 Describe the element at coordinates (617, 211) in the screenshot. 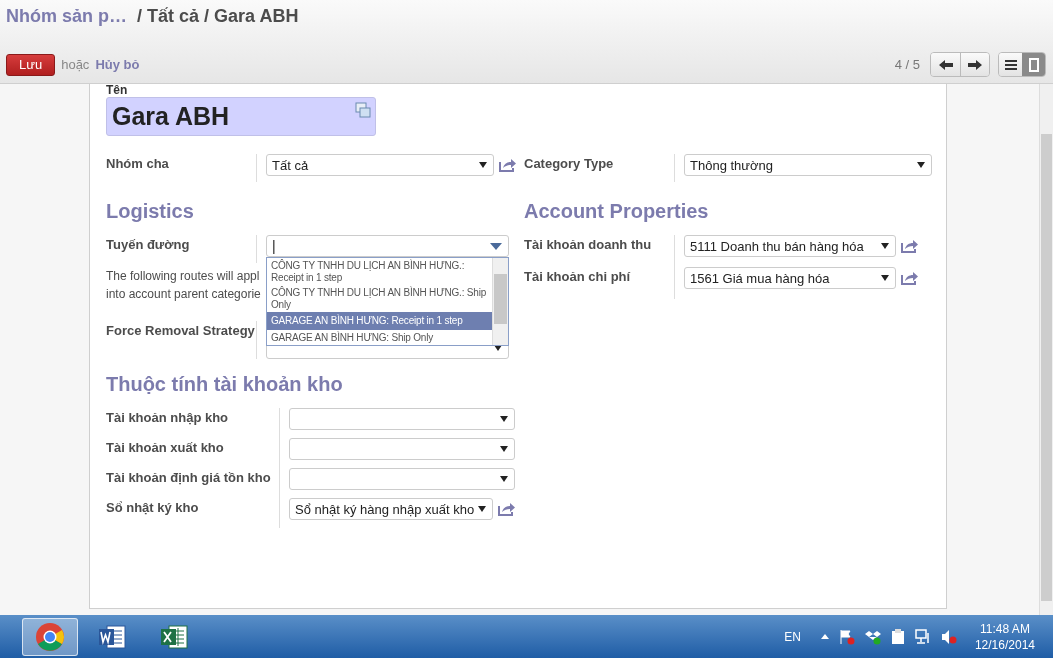

I see `section-heading: Account Properties` at that location.